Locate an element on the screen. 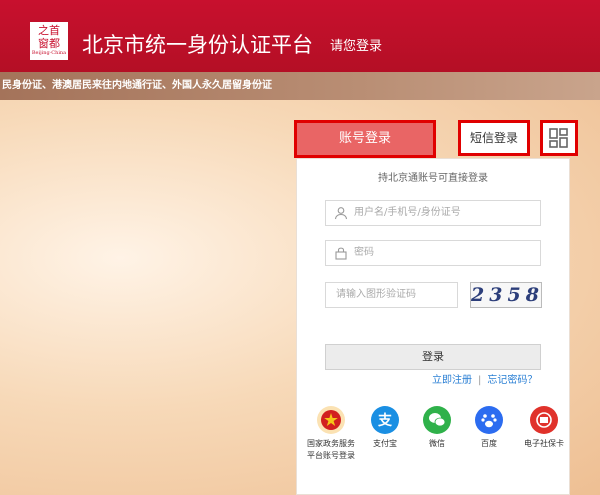 The height and width of the screenshot is (495, 600). tab-qr-login is located at coordinates (559, 138).